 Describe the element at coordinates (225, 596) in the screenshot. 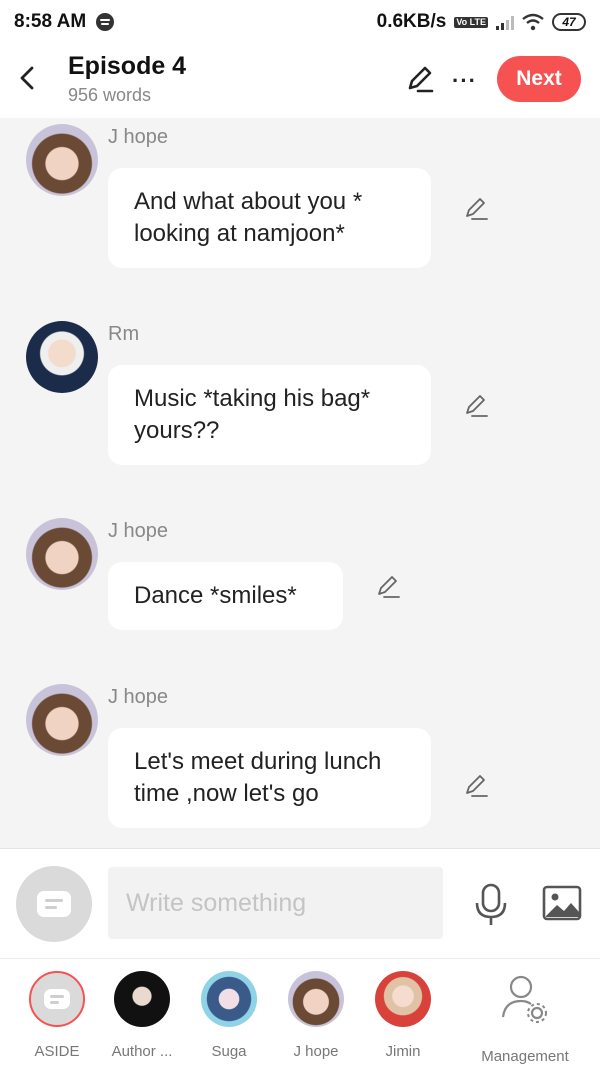

I see `message-bubble: Dance *smiles*` at that location.